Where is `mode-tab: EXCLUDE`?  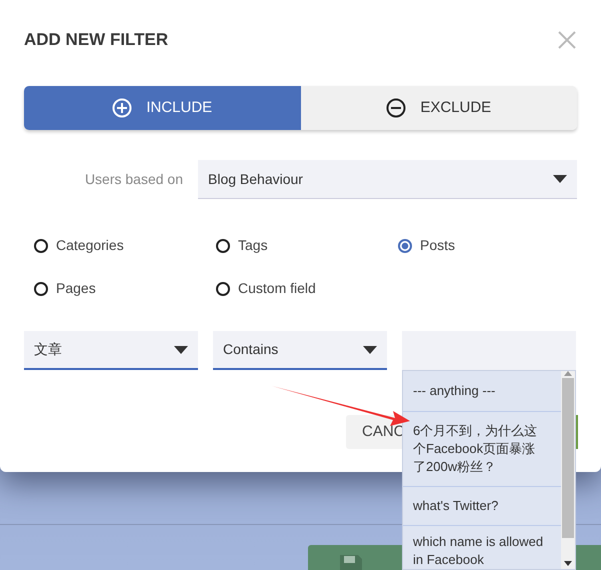 mode-tab: EXCLUDE is located at coordinates (438, 108).